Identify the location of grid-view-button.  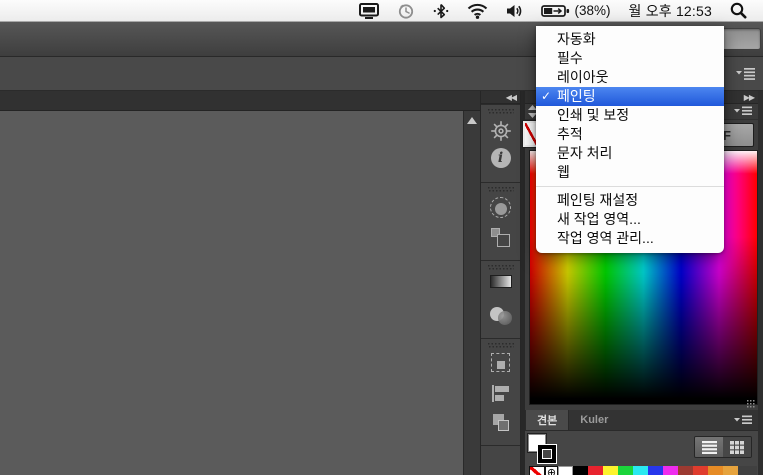
(737, 447).